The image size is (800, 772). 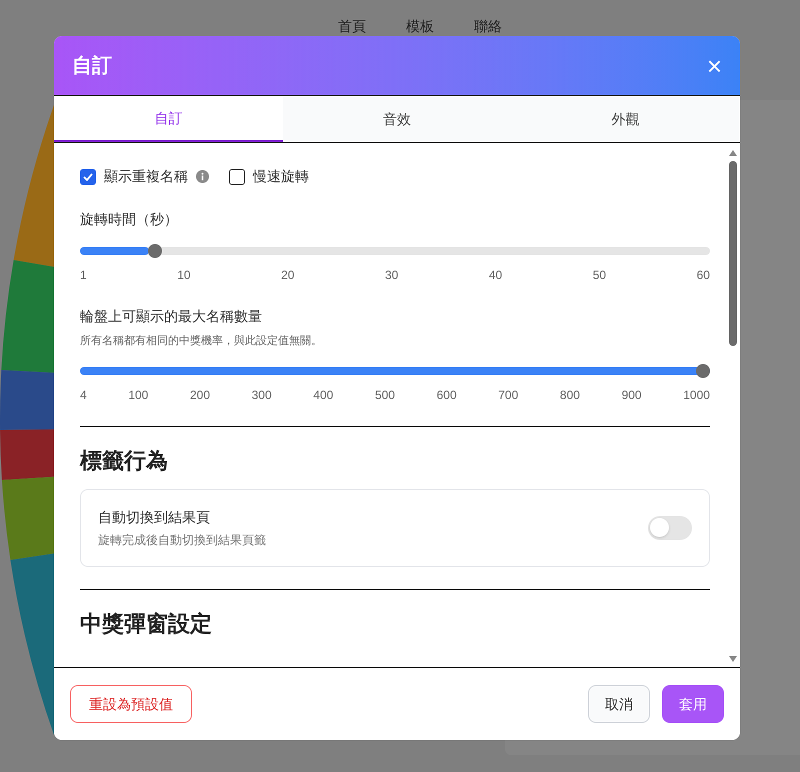 What do you see at coordinates (696, 395) in the screenshot?
I see `tick-label: 1000` at bounding box center [696, 395].